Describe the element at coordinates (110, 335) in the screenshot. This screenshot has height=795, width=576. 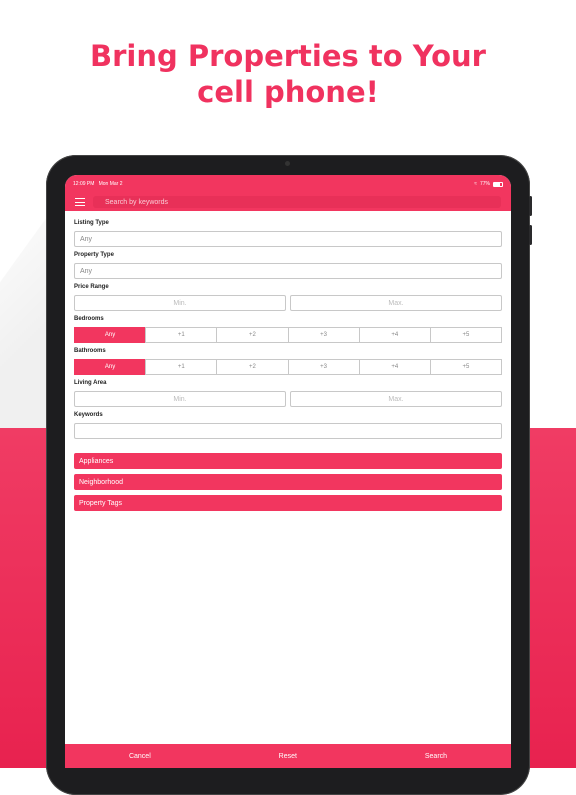
I see `bedrooms-option-any: Any` at that location.